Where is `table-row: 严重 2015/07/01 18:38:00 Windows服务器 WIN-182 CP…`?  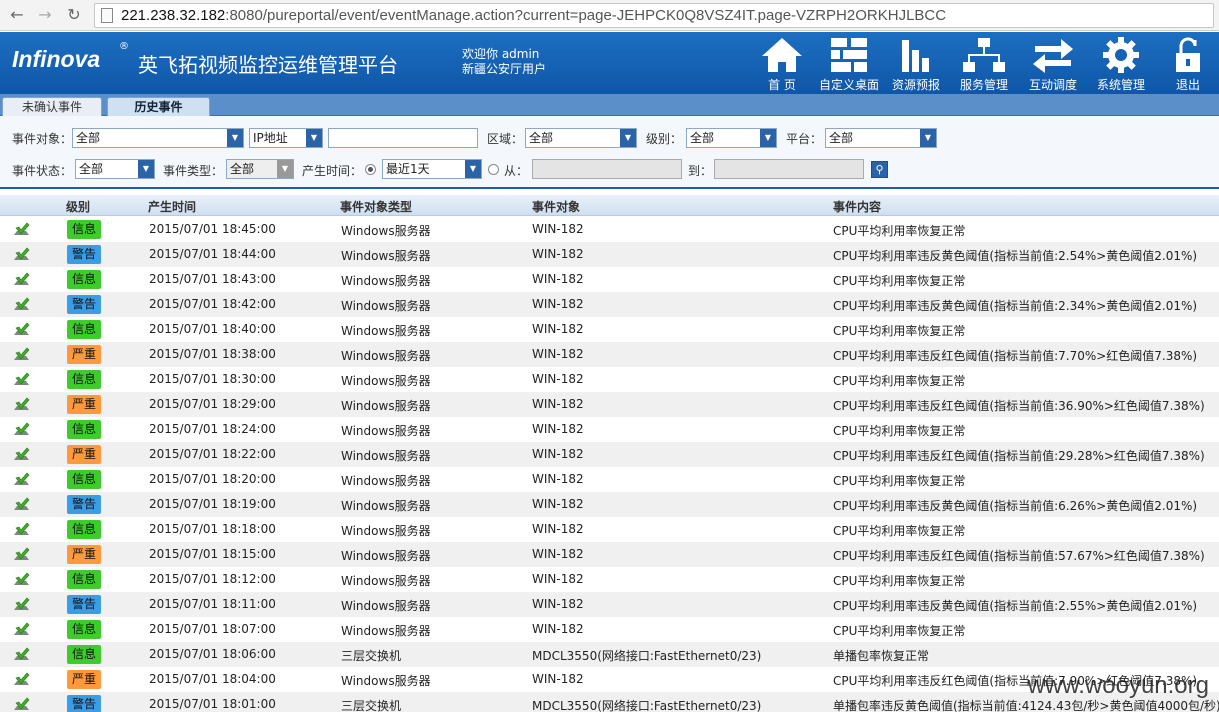 table-row: 严重 2015/07/01 18:38:00 Windows服务器 WIN-182 CP… is located at coordinates (609, 354).